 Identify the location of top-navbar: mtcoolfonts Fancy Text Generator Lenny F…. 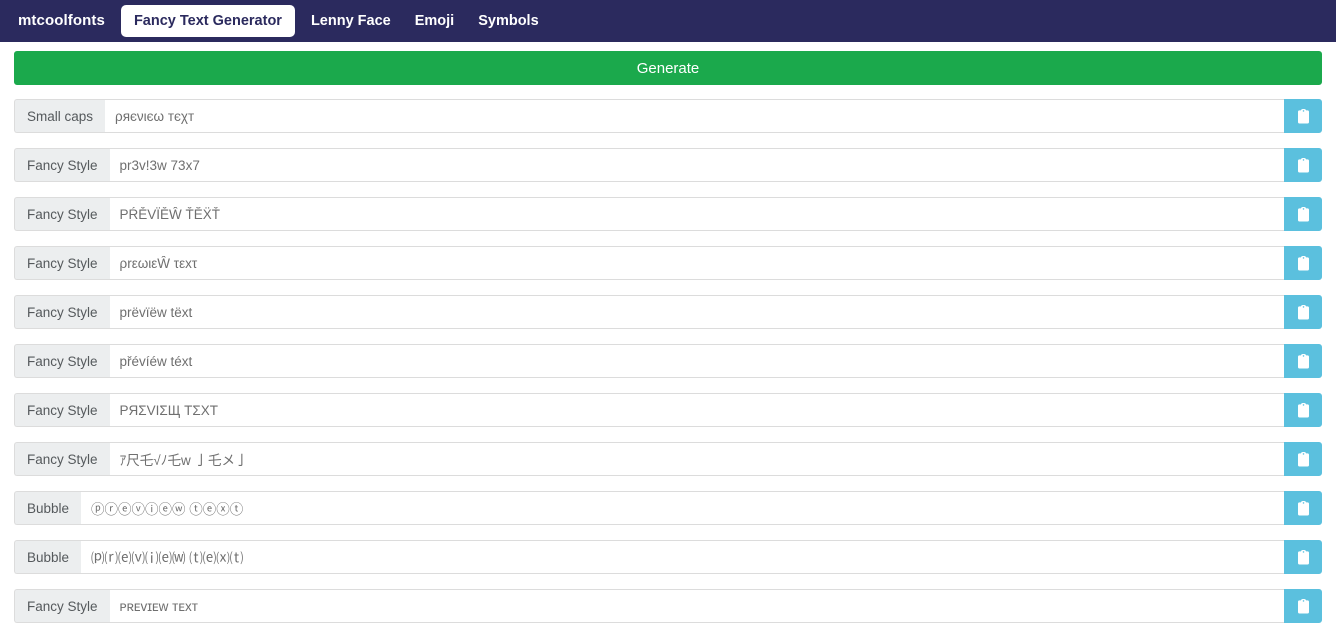
(668, 21).